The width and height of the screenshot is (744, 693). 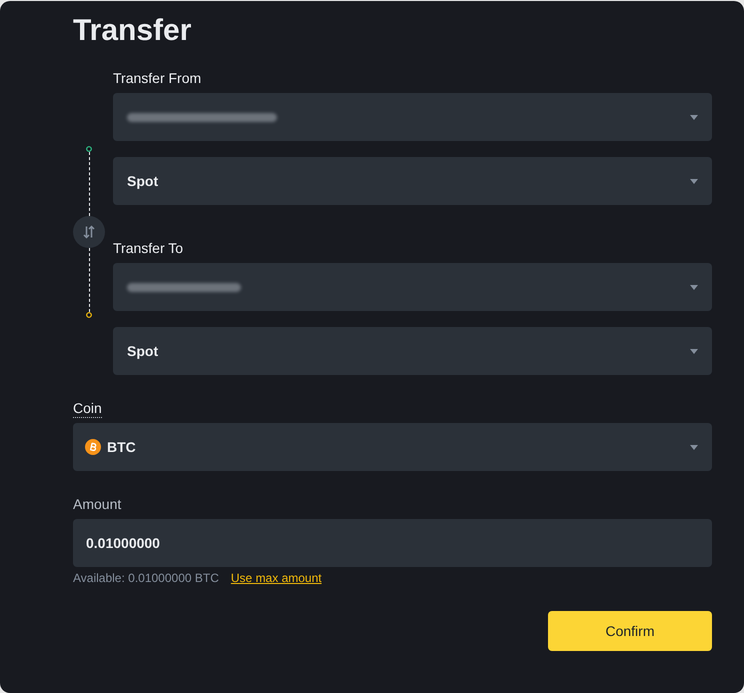 I want to click on coin-select: BTC, so click(x=392, y=447).